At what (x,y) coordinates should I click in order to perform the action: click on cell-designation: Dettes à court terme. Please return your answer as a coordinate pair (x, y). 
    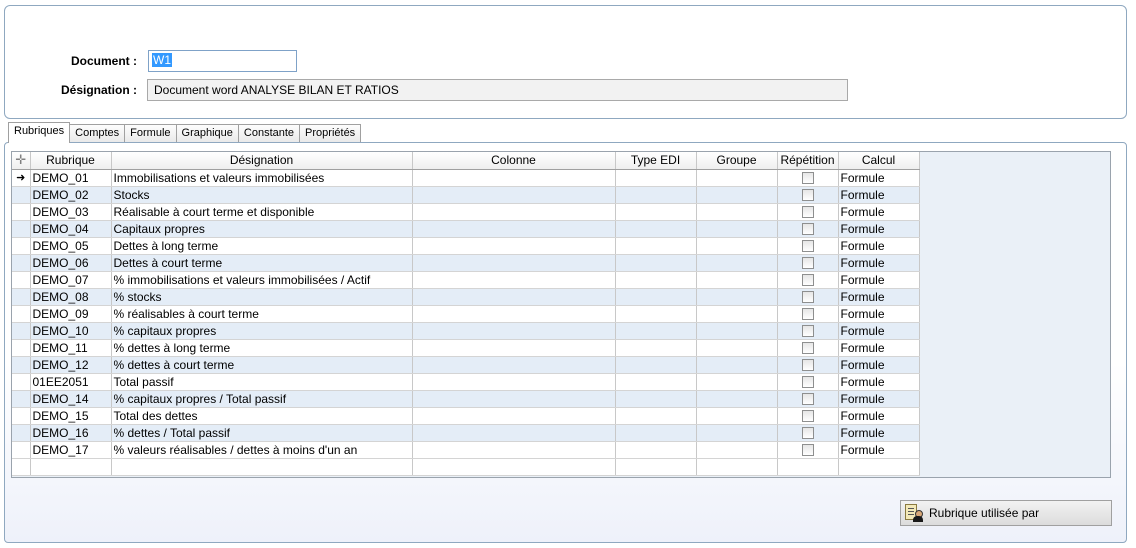
    Looking at the image, I should click on (262, 263).